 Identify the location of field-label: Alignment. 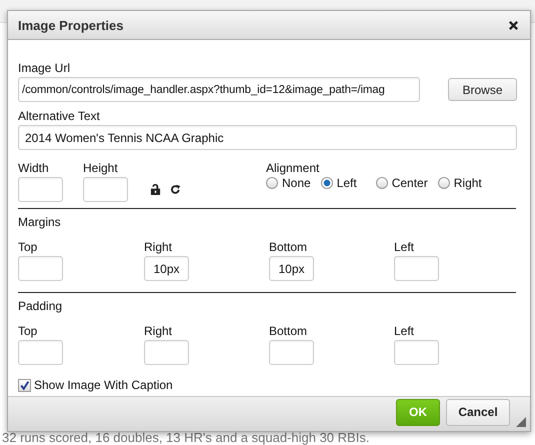
(293, 168).